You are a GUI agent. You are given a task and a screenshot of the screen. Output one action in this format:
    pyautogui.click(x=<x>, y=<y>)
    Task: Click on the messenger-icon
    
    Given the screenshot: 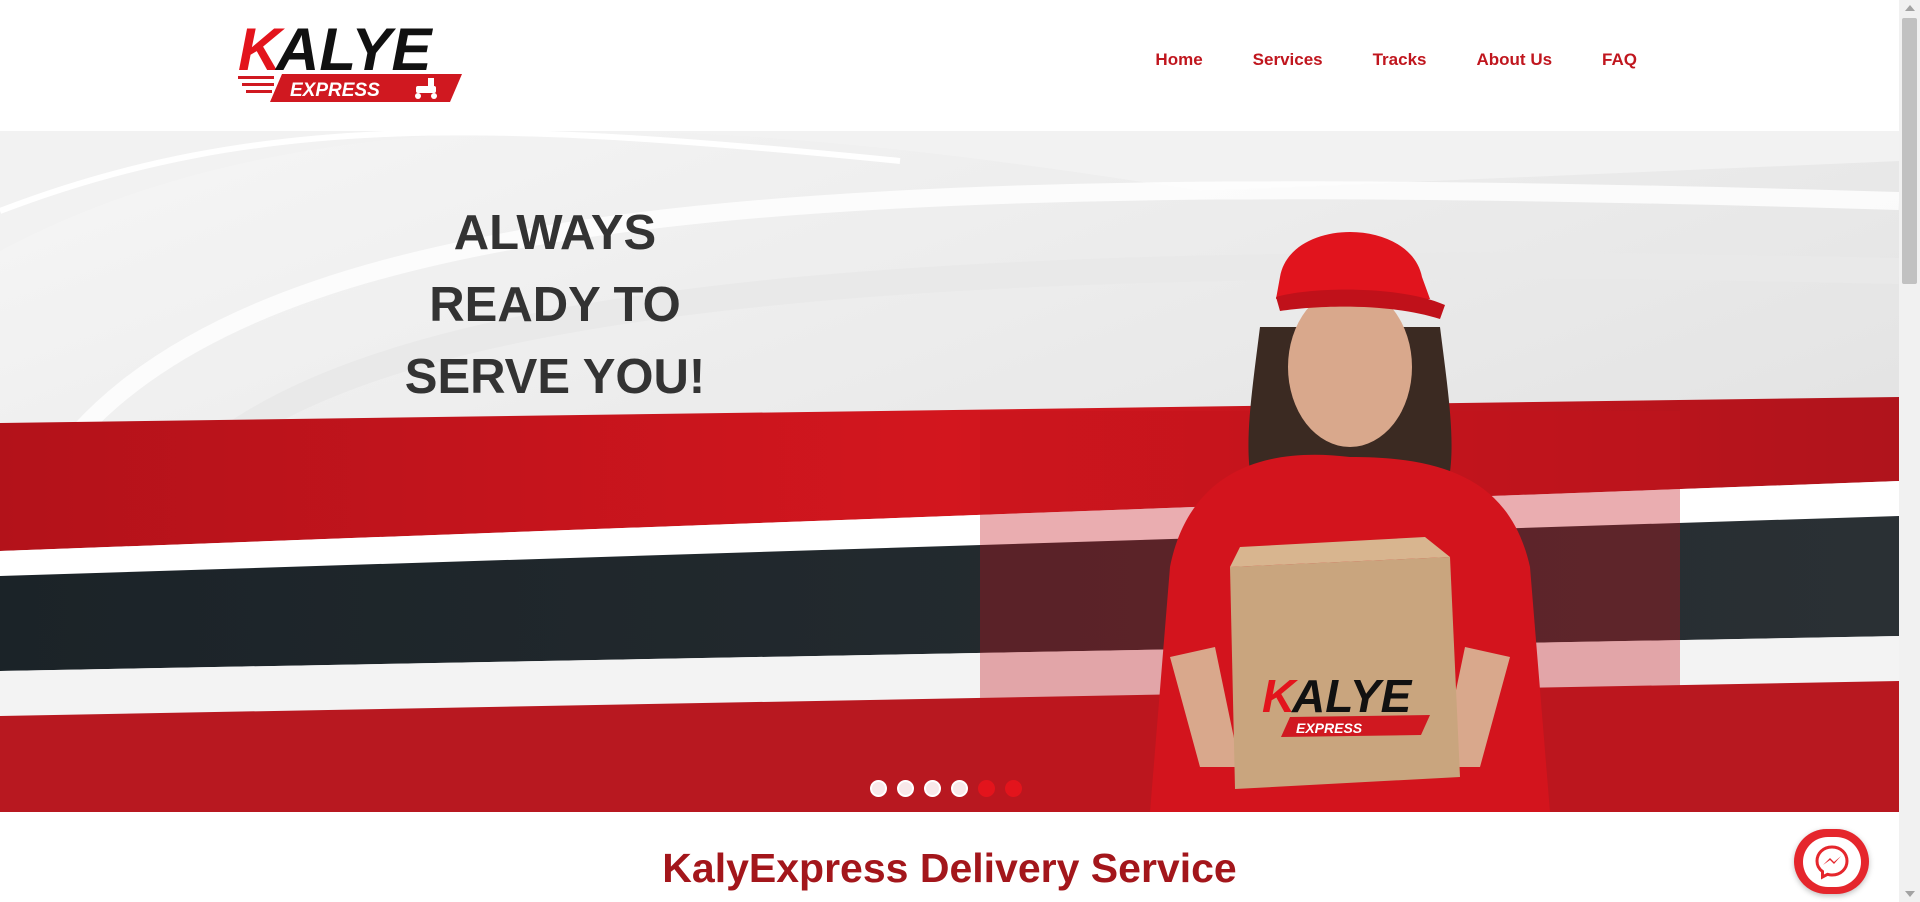 What is the action you would take?
    pyautogui.click(x=1831, y=862)
    